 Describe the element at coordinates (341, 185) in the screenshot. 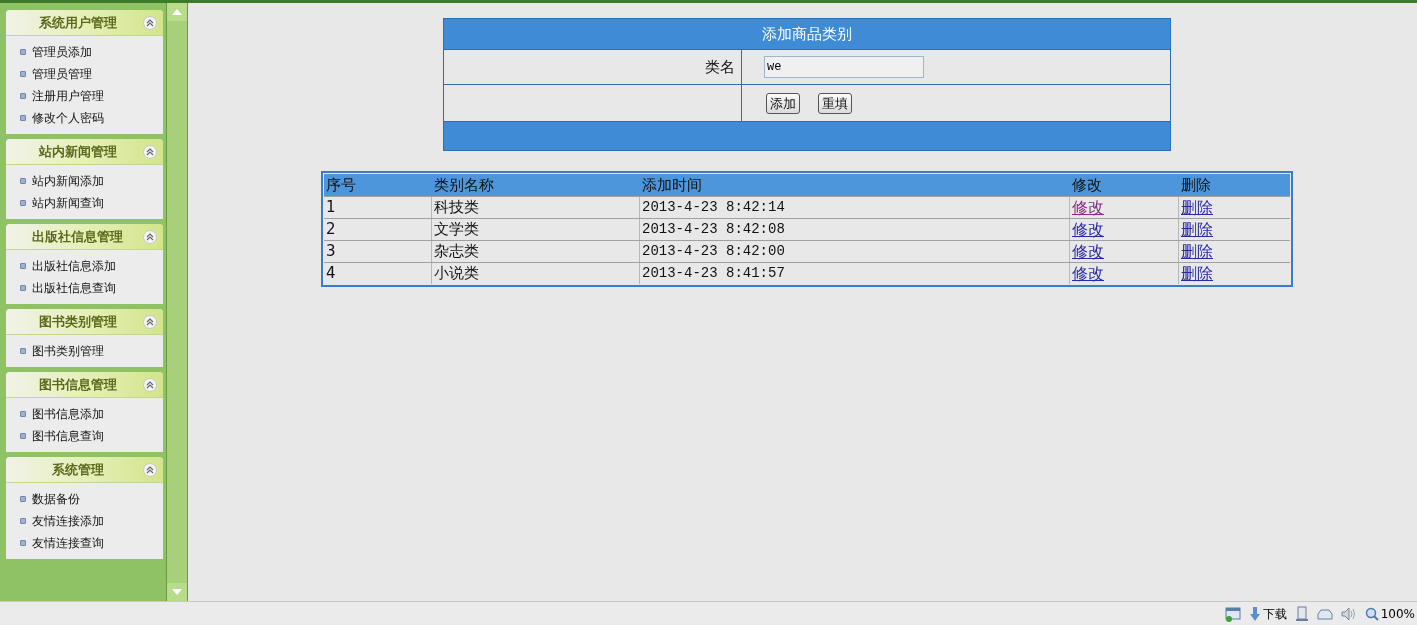

I see `column-header: 序号` at that location.